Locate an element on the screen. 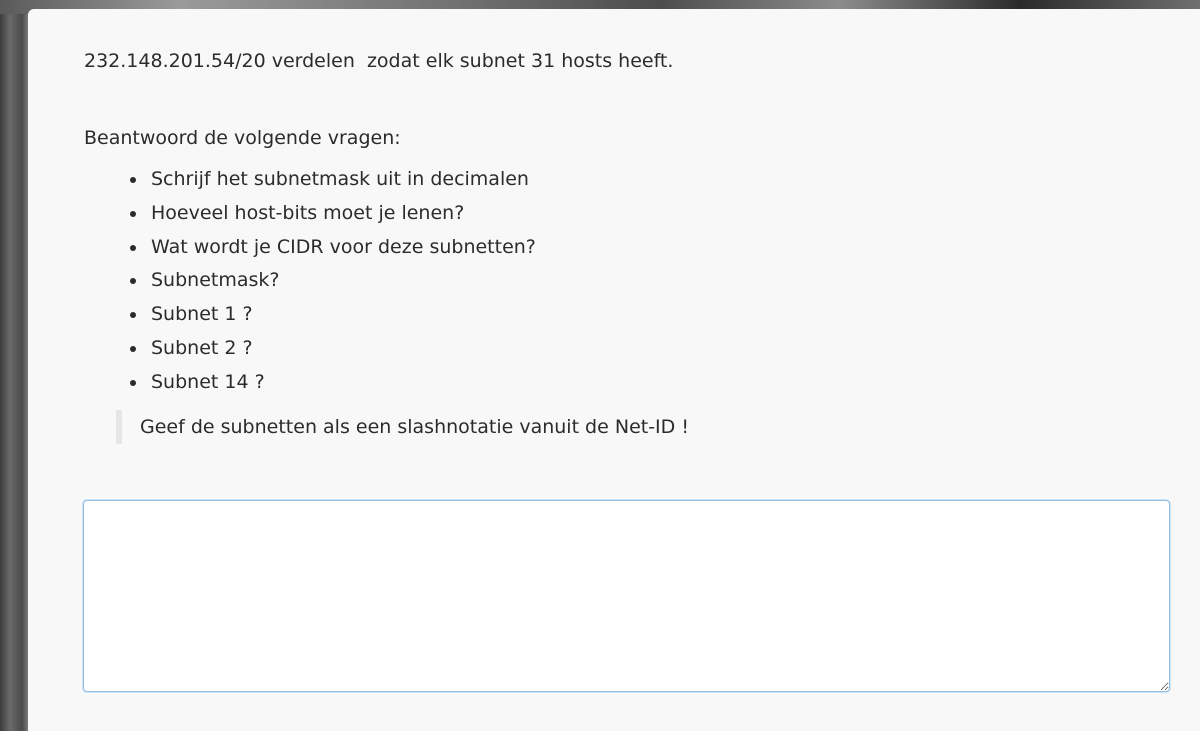 The height and width of the screenshot is (731, 1200). question-item-cidr: Wat wordt je CIDR voor deze subnetten? is located at coordinates (333, 250).